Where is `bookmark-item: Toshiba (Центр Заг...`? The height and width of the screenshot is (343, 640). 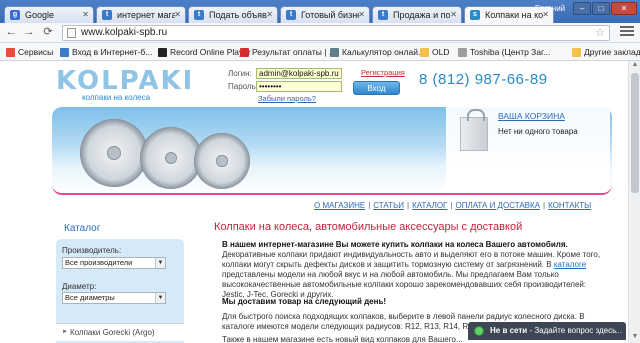 bookmark-item: Toshiba (Центр Заг... is located at coordinates (504, 52).